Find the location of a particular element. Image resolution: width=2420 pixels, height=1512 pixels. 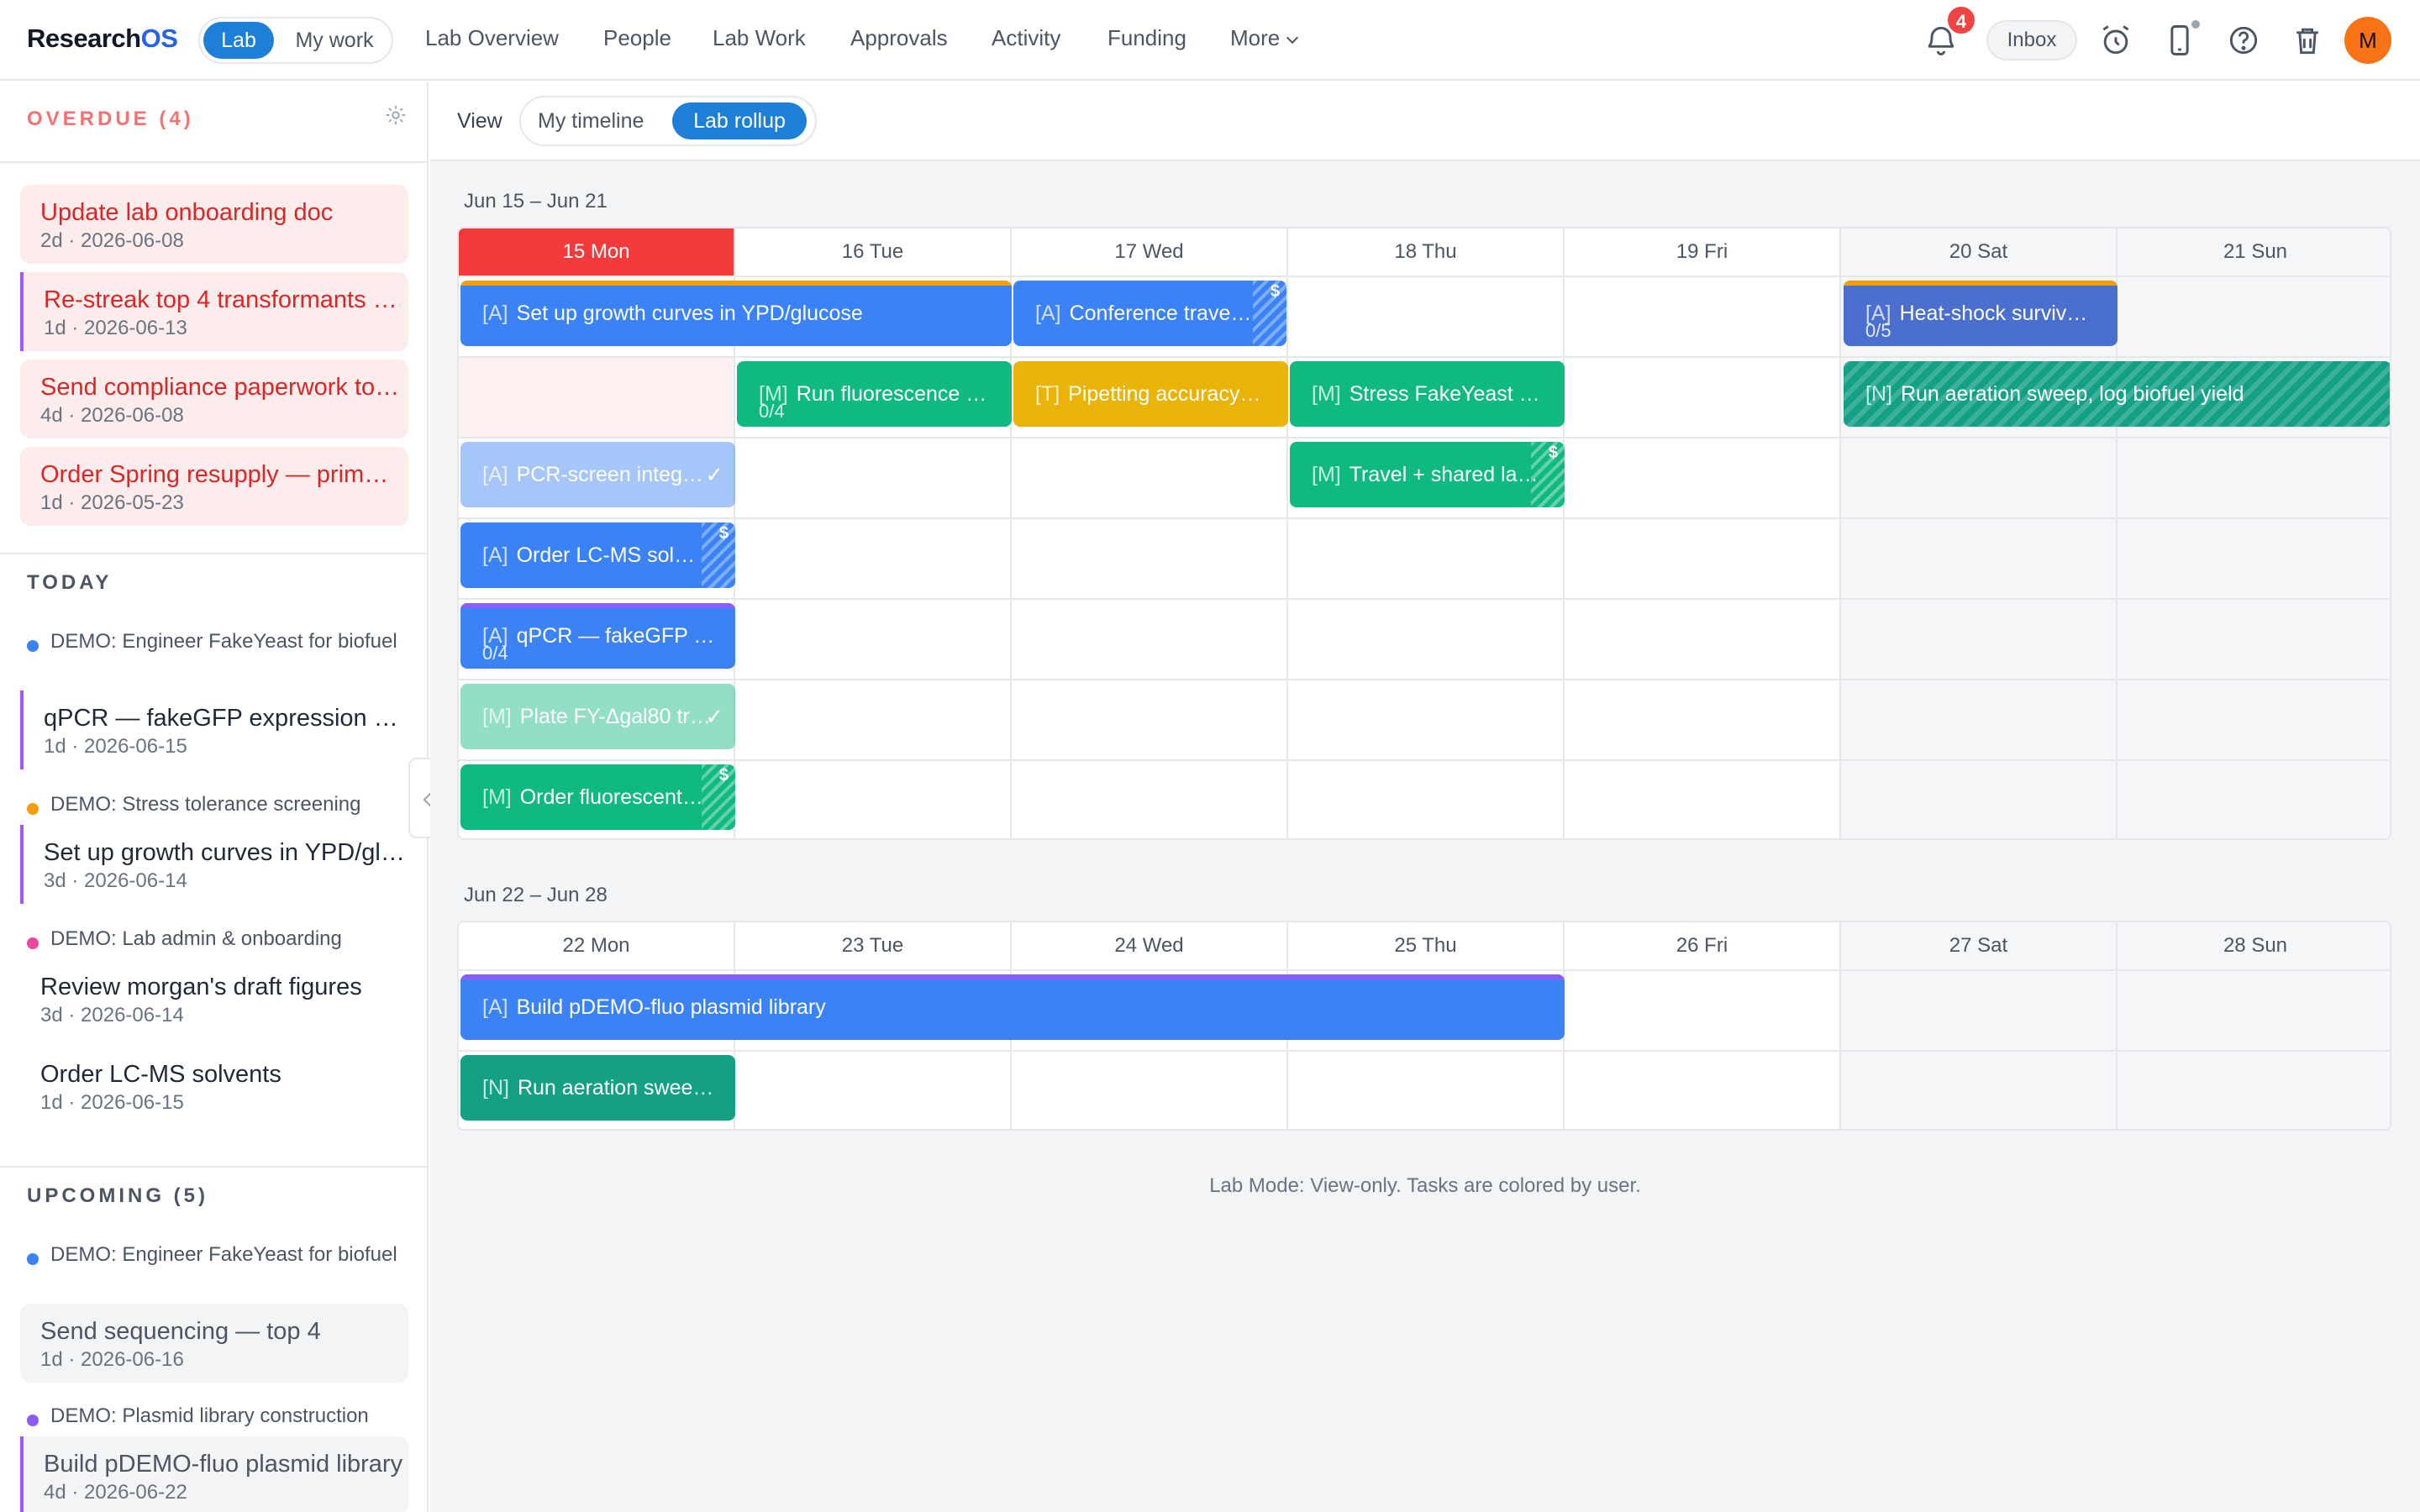

mode-lab-button: Lab is located at coordinates (239, 40).